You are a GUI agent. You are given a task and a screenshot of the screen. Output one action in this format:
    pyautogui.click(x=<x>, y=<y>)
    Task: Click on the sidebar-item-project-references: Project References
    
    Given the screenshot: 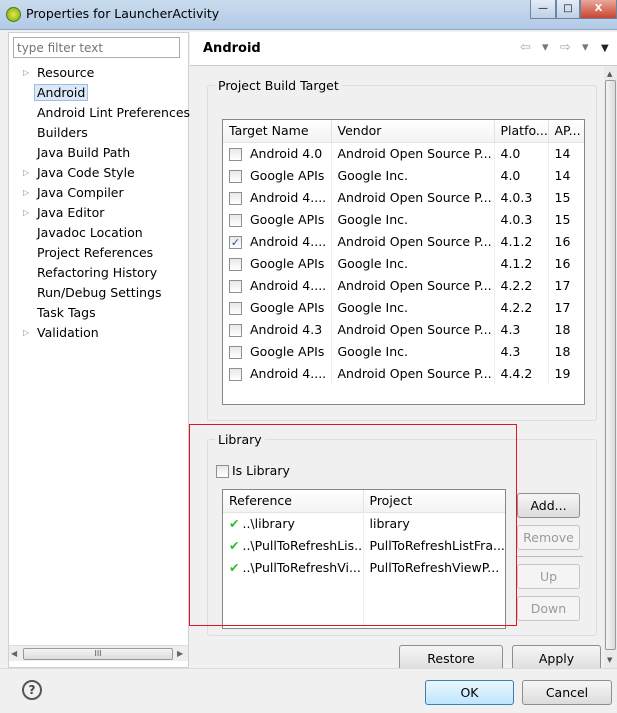 What is the action you would take?
    pyautogui.click(x=99, y=253)
    